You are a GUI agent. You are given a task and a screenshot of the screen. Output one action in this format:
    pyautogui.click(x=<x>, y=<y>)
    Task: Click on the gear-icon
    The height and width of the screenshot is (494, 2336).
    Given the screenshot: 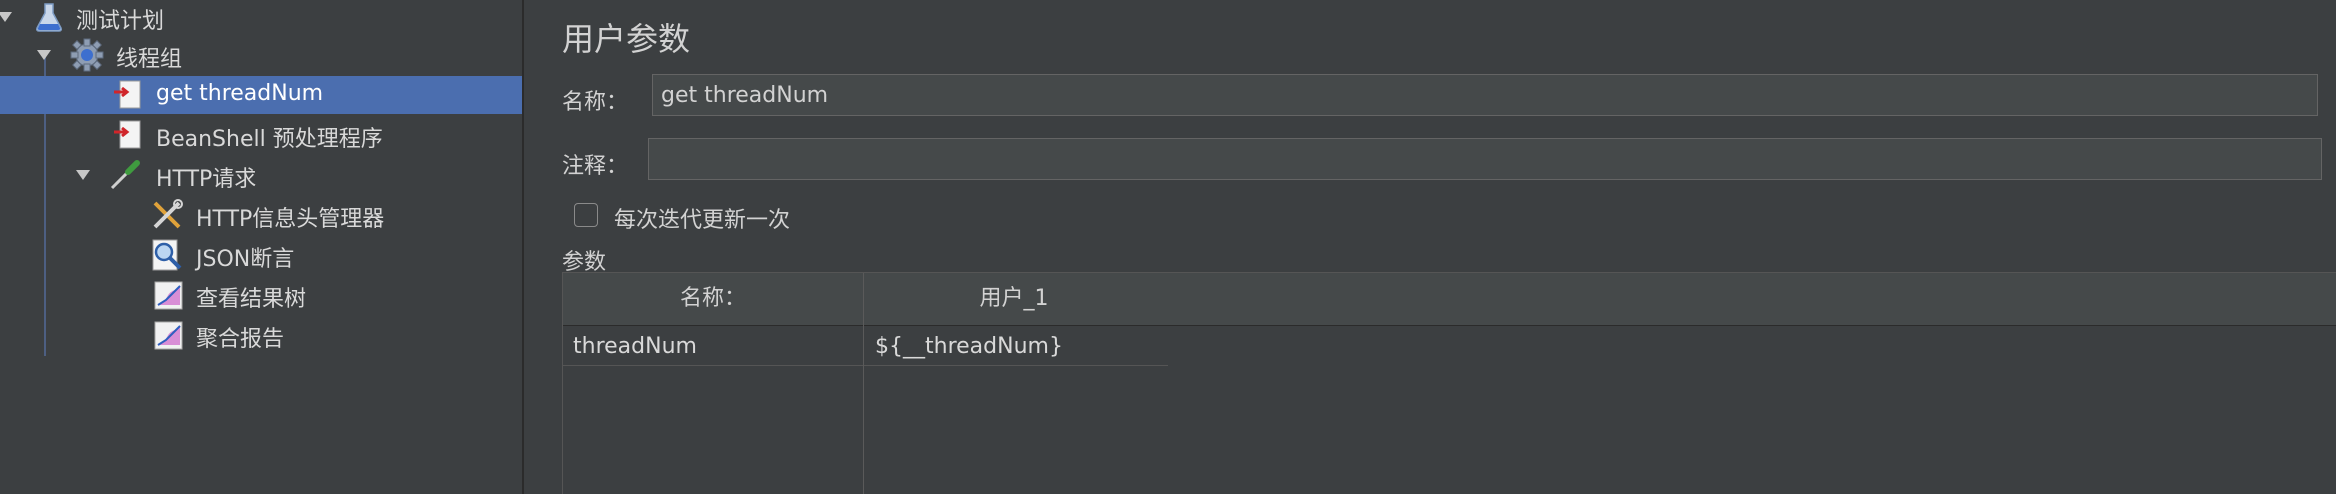 What is the action you would take?
    pyautogui.click(x=87, y=55)
    